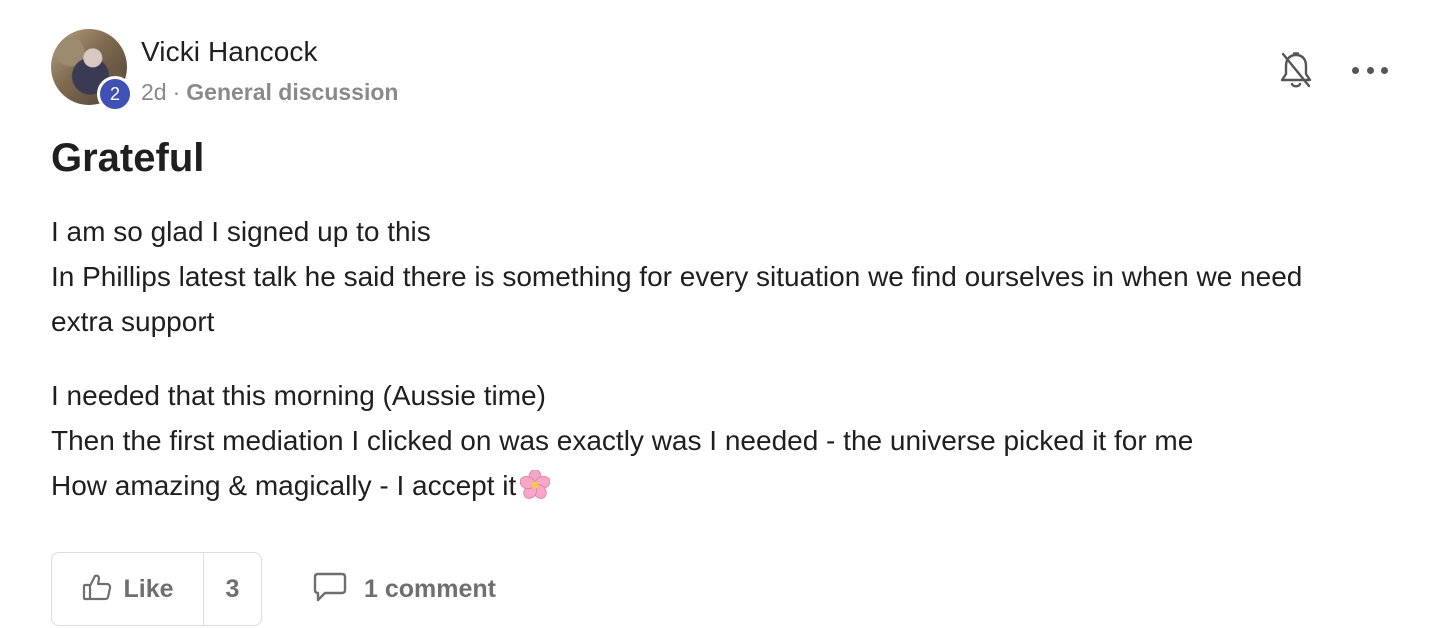 This screenshot has height=628, width=1440. I want to click on like-label: Like, so click(148, 588).